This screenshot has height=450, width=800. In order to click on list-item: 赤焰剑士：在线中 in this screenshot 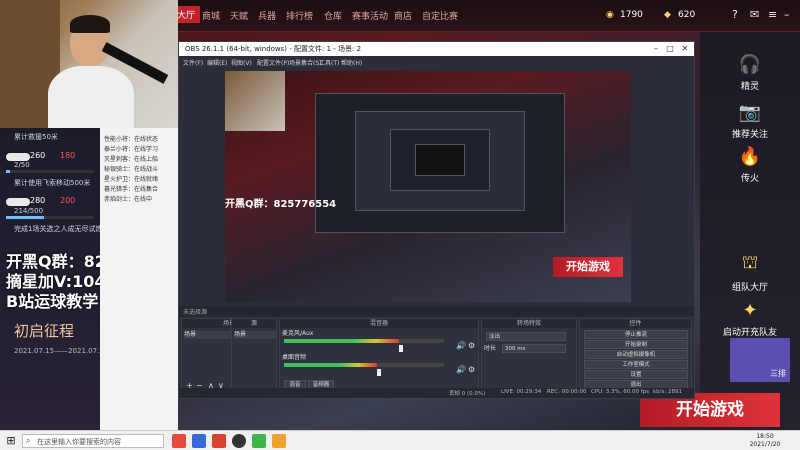, I will do `click(128, 198)`.